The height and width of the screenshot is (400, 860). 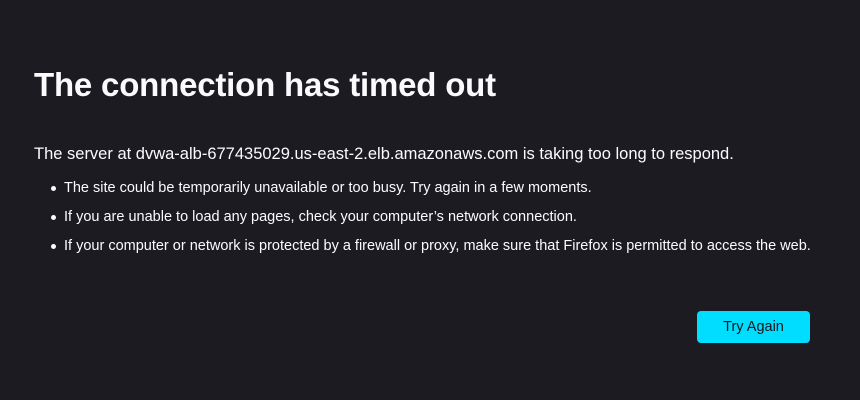 What do you see at coordinates (265, 84) in the screenshot?
I see `error-title: The connection has timed out` at bounding box center [265, 84].